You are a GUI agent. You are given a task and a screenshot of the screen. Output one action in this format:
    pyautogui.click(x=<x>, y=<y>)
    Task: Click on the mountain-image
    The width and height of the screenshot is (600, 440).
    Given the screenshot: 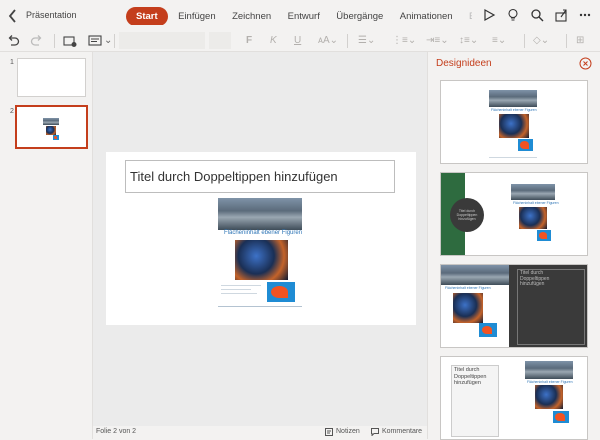 What is the action you would take?
    pyautogui.click(x=260, y=214)
    